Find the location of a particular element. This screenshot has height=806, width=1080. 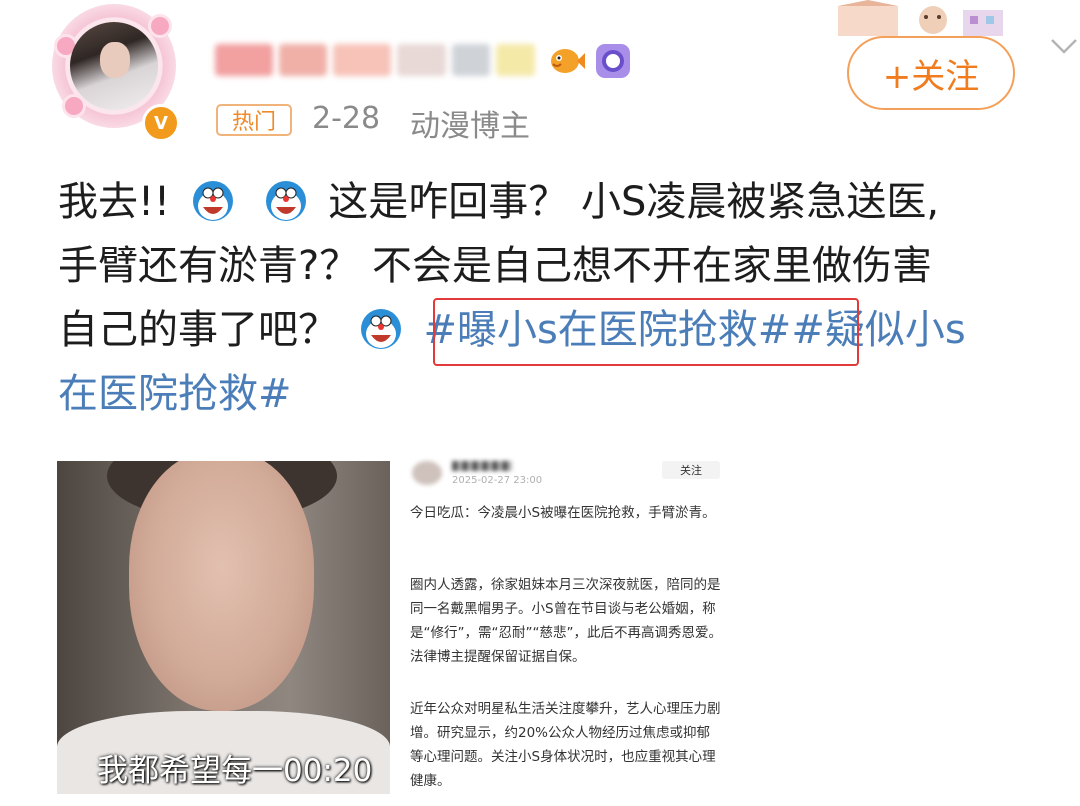

video-face is located at coordinates (221, 586).